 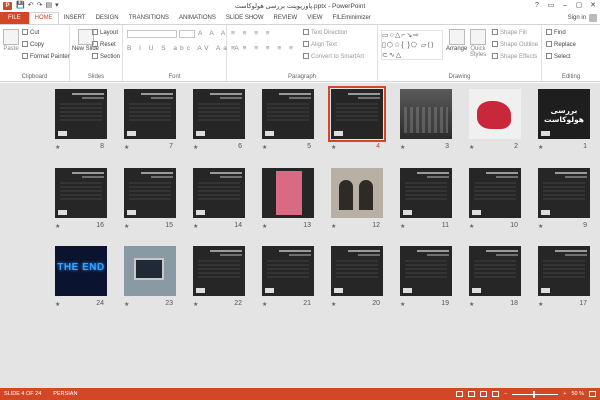 What do you see at coordinates (65, 394) in the screenshot?
I see `language-indicator: PERSIAN` at bounding box center [65, 394].